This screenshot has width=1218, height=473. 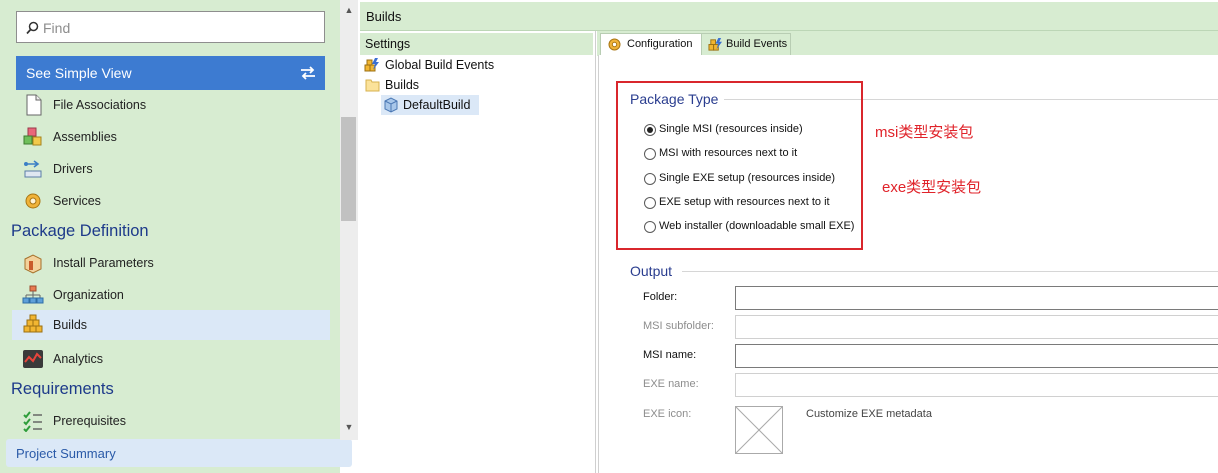 I want to click on sidebar-item-drivers: Drivers, so click(x=171, y=169).